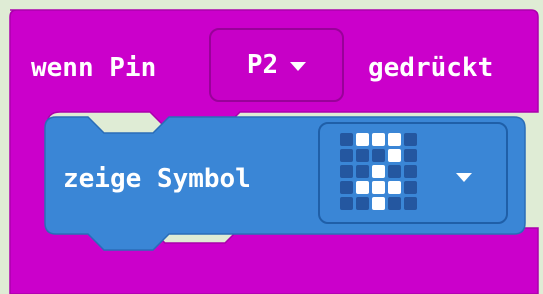  I want to click on icon-dropdown, so click(413, 173).